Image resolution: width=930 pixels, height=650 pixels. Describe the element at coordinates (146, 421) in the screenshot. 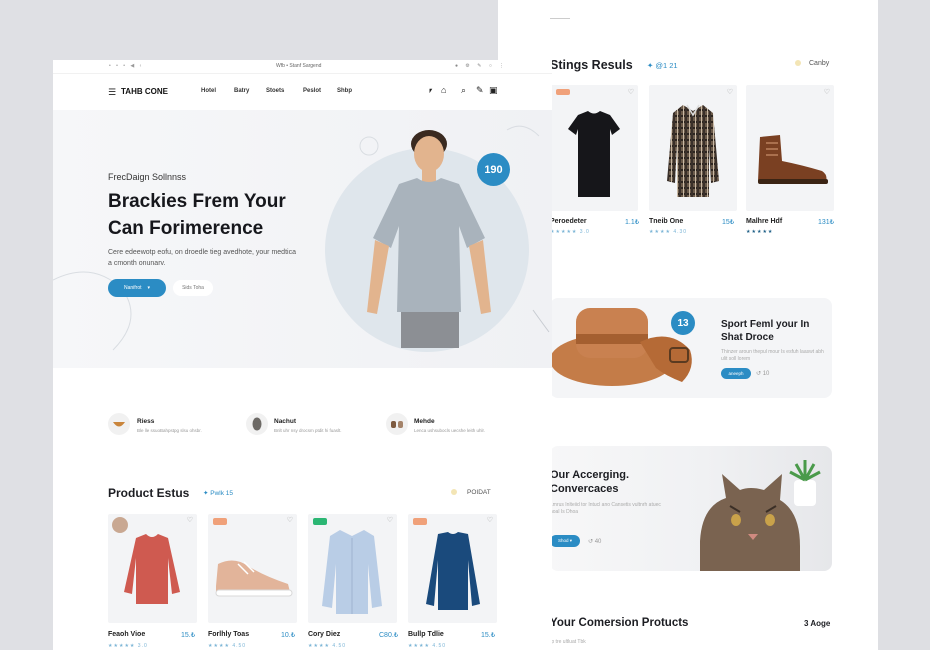

I see `feature-title: Riess` at that location.